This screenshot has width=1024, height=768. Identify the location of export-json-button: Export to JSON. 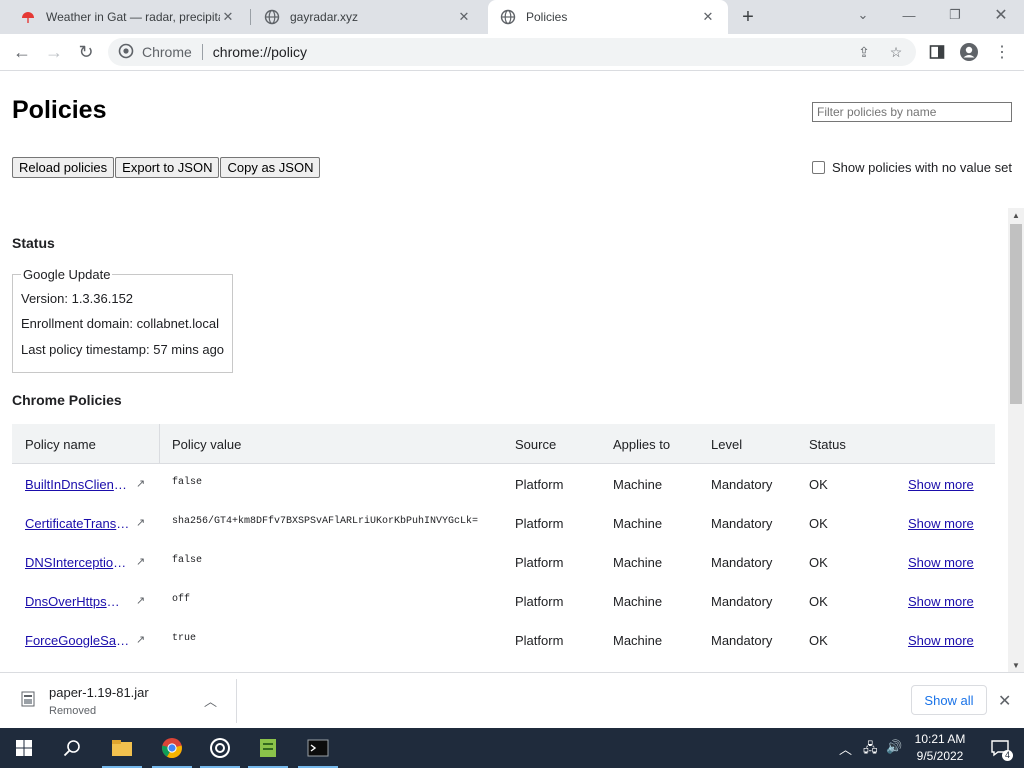
(167, 167).